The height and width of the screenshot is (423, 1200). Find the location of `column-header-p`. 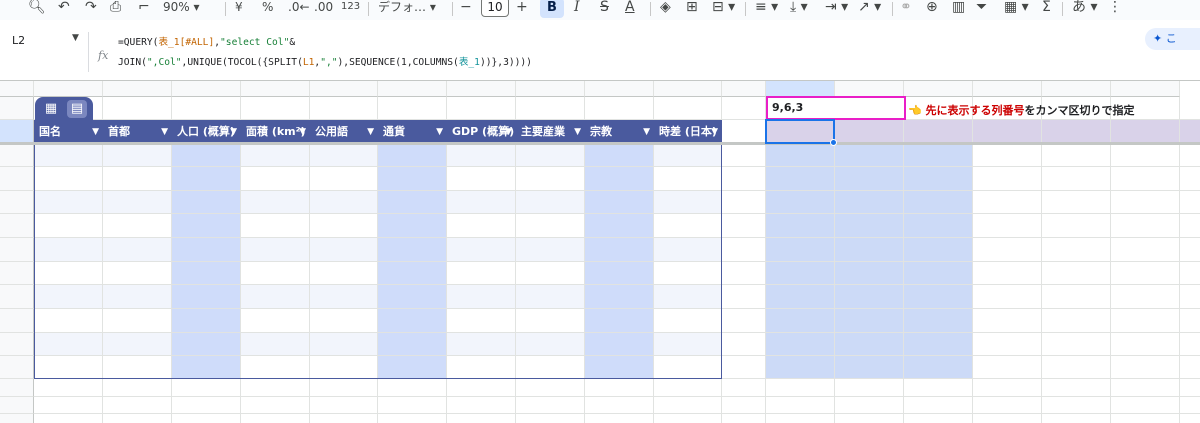

column-header-p is located at coordinates (1076, 89).